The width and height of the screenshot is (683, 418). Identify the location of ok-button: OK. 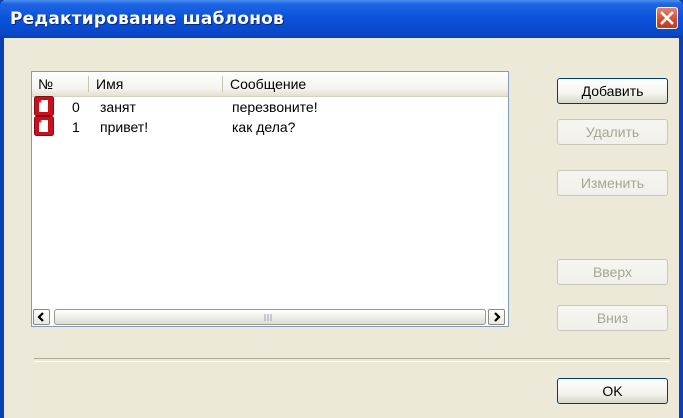
(612, 391).